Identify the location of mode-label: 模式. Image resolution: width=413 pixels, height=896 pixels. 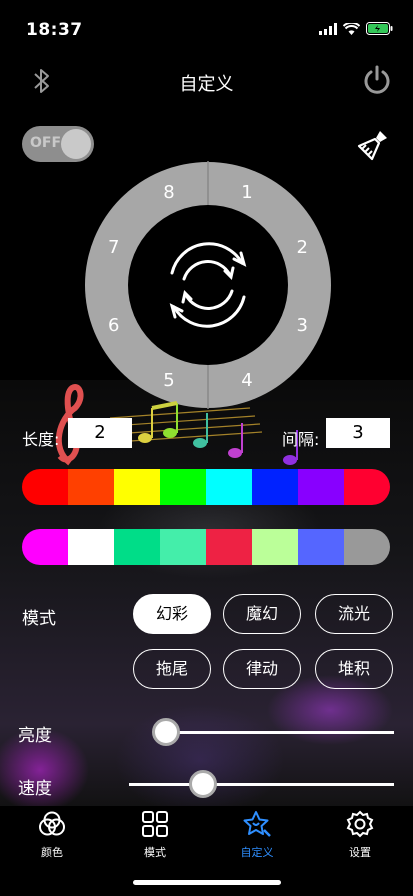
(39, 619).